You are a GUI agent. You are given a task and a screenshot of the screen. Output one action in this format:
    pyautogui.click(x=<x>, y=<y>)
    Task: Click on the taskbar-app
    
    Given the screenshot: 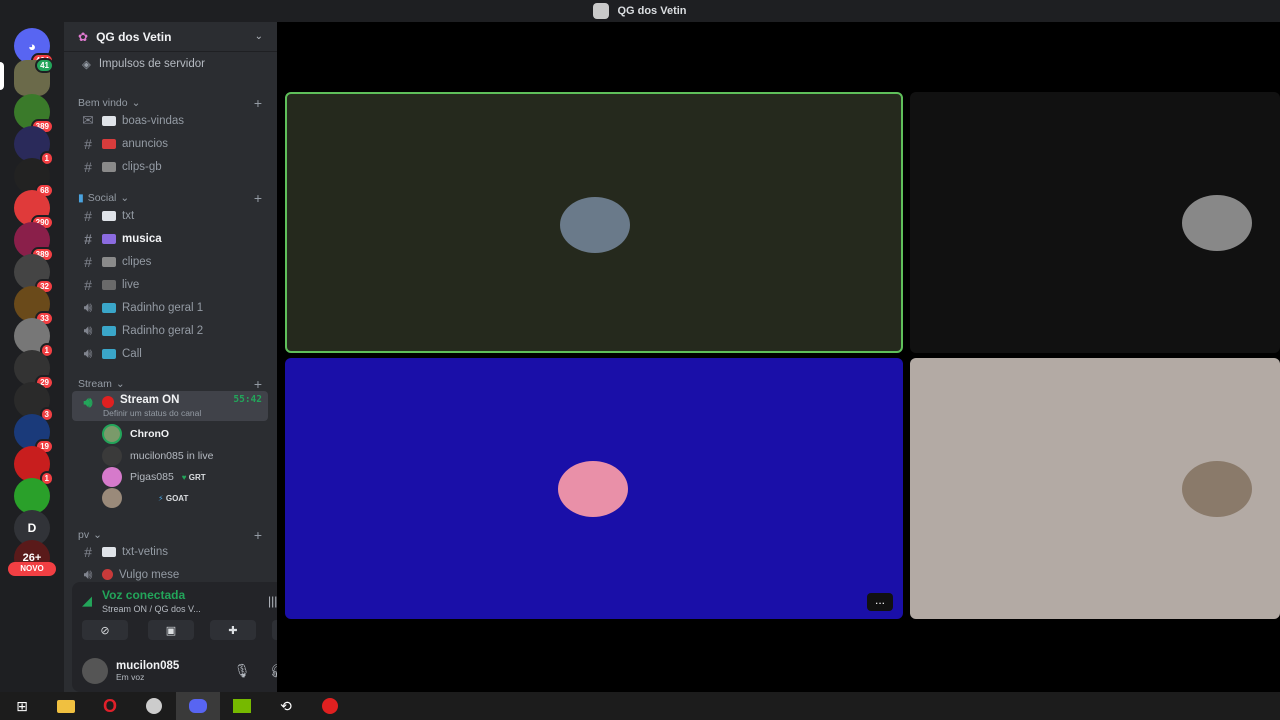 What is the action you would take?
    pyautogui.click(x=154, y=706)
    